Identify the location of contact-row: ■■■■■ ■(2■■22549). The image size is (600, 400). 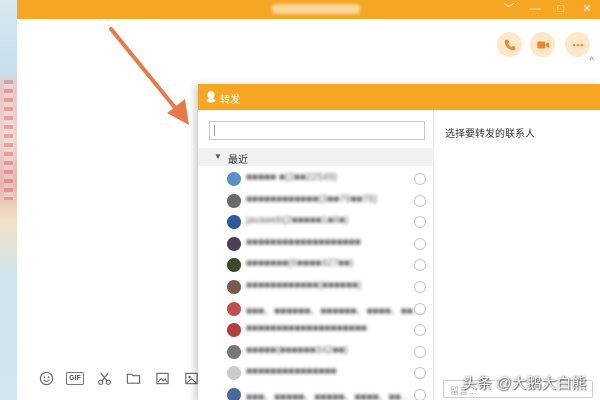
(316, 179).